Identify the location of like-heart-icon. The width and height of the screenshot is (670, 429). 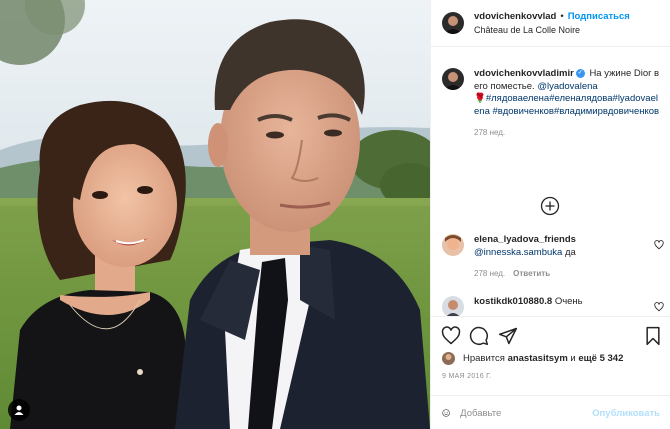
(451, 336).